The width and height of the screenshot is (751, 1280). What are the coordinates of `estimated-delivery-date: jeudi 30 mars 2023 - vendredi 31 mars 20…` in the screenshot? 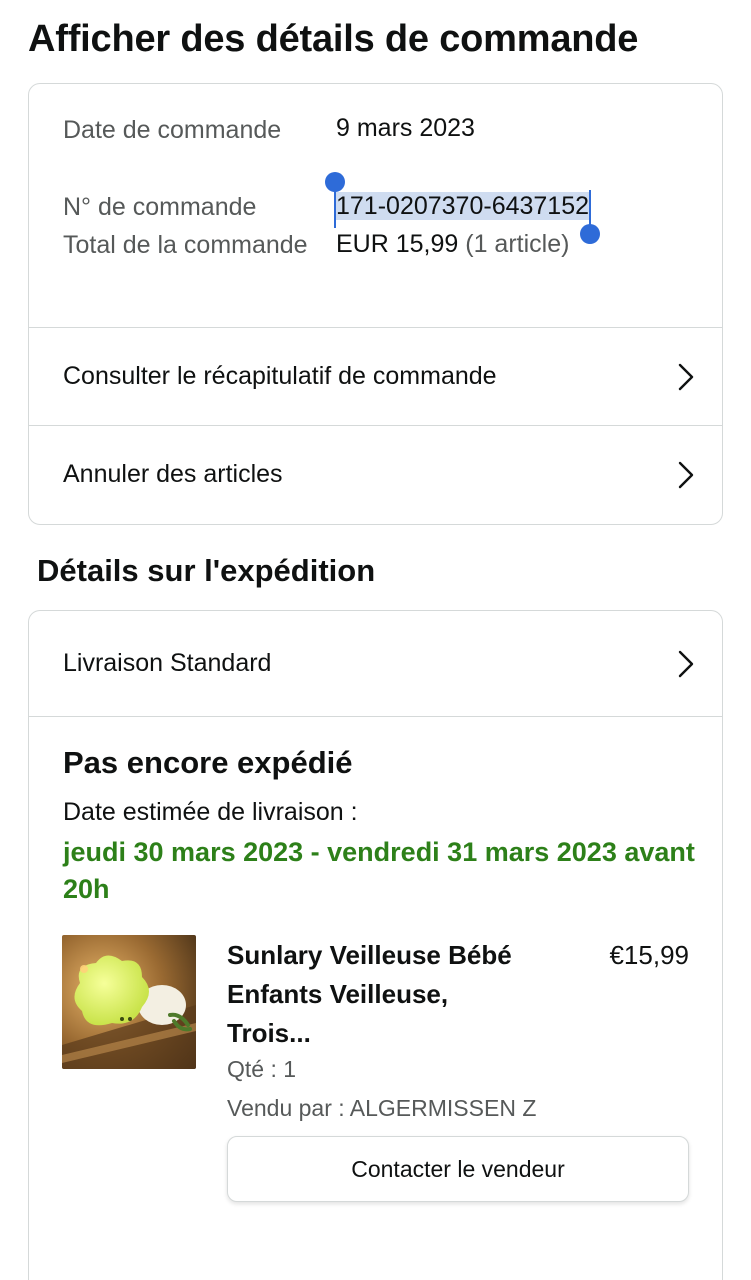 It's located at (379, 870).